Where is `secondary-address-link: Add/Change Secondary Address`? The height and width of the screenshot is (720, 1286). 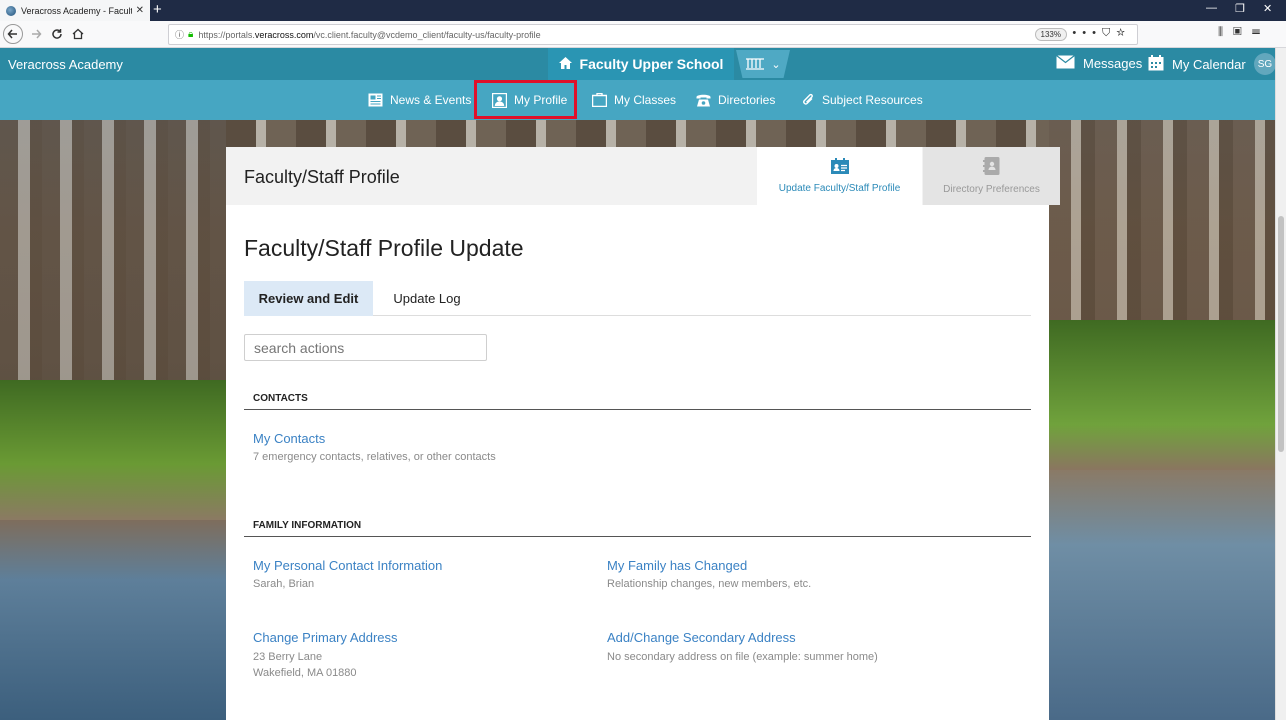 secondary-address-link: Add/Change Secondary Address is located at coordinates (701, 637).